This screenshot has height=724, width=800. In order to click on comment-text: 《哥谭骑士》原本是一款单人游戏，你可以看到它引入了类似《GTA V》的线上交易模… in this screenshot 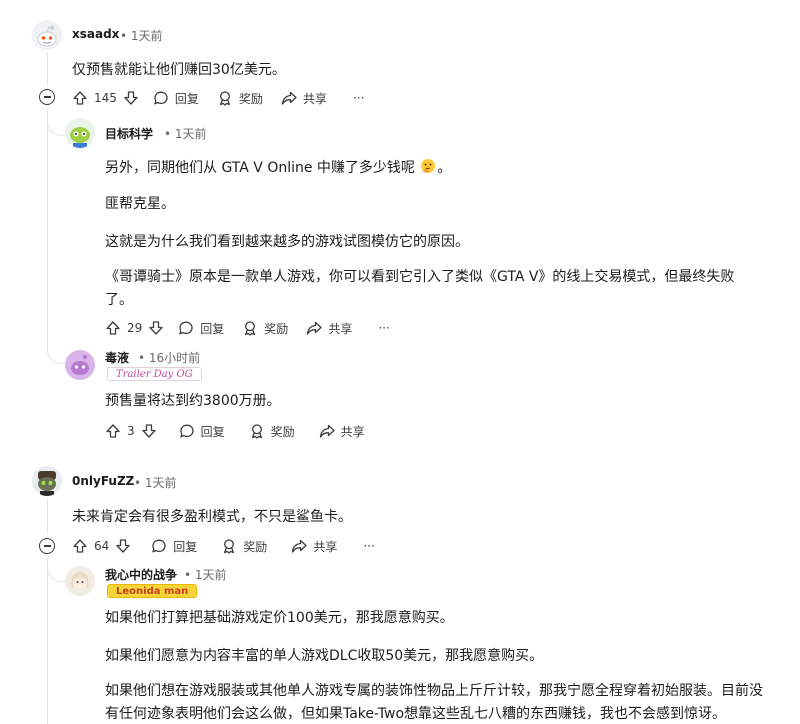, I will do `click(420, 288)`.